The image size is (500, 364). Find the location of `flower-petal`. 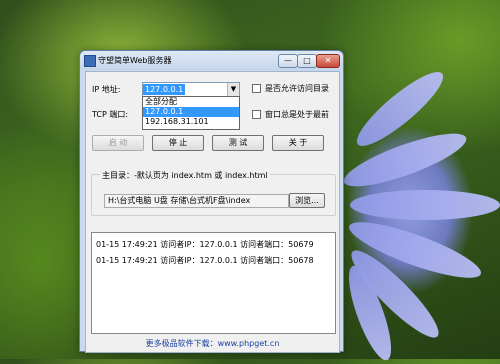

flower-petal is located at coordinates (425, 205).